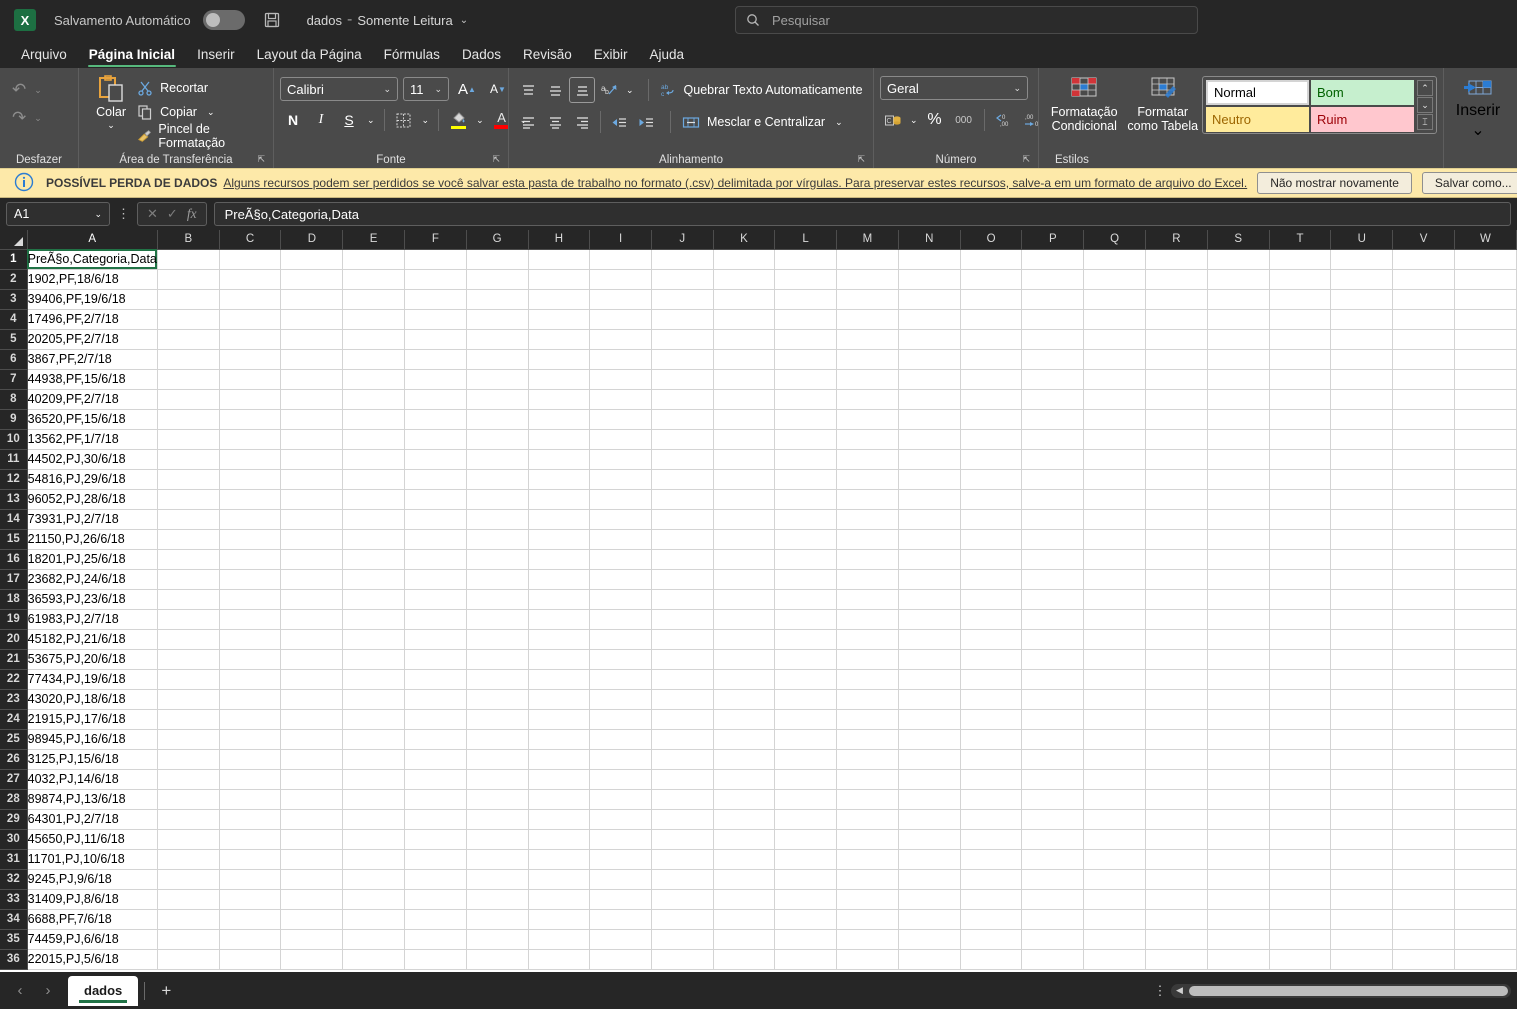  I want to click on cell-V10, so click(1423, 439).